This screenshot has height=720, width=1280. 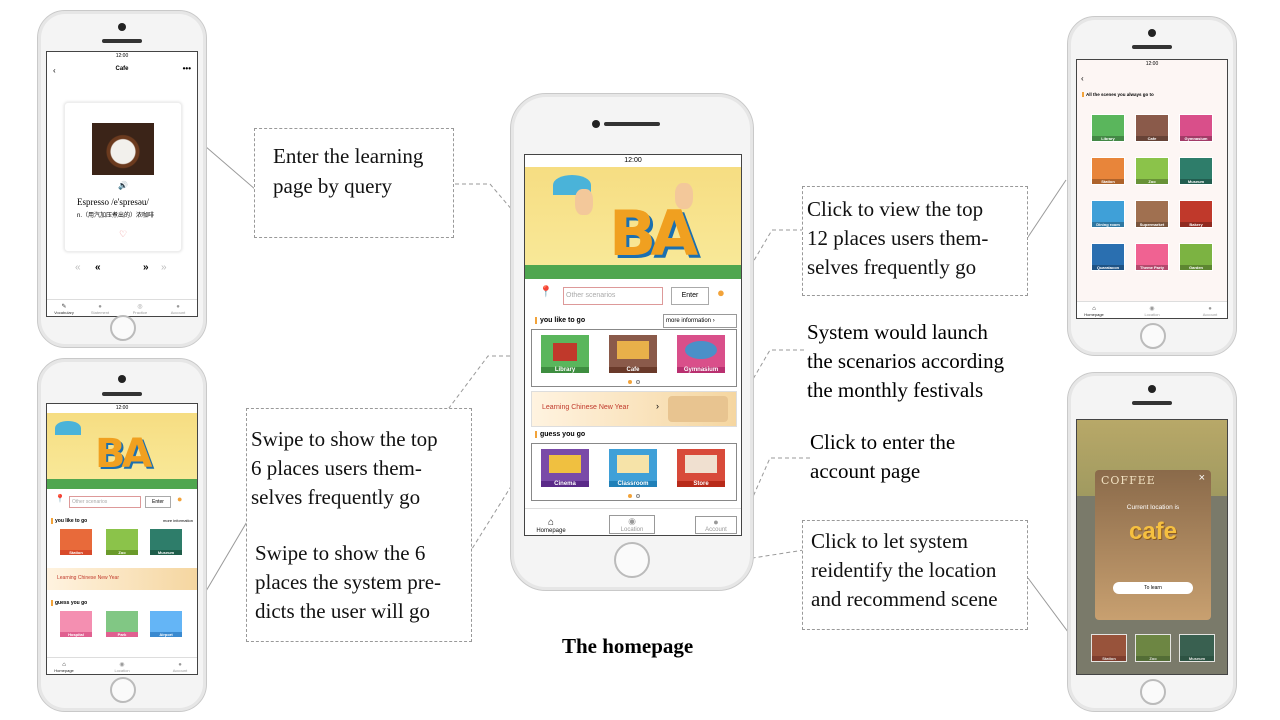 What do you see at coordinates (1082, 78) in the screenshot?
I see `back-icon: ‹` at bounding box center [1082, 78].